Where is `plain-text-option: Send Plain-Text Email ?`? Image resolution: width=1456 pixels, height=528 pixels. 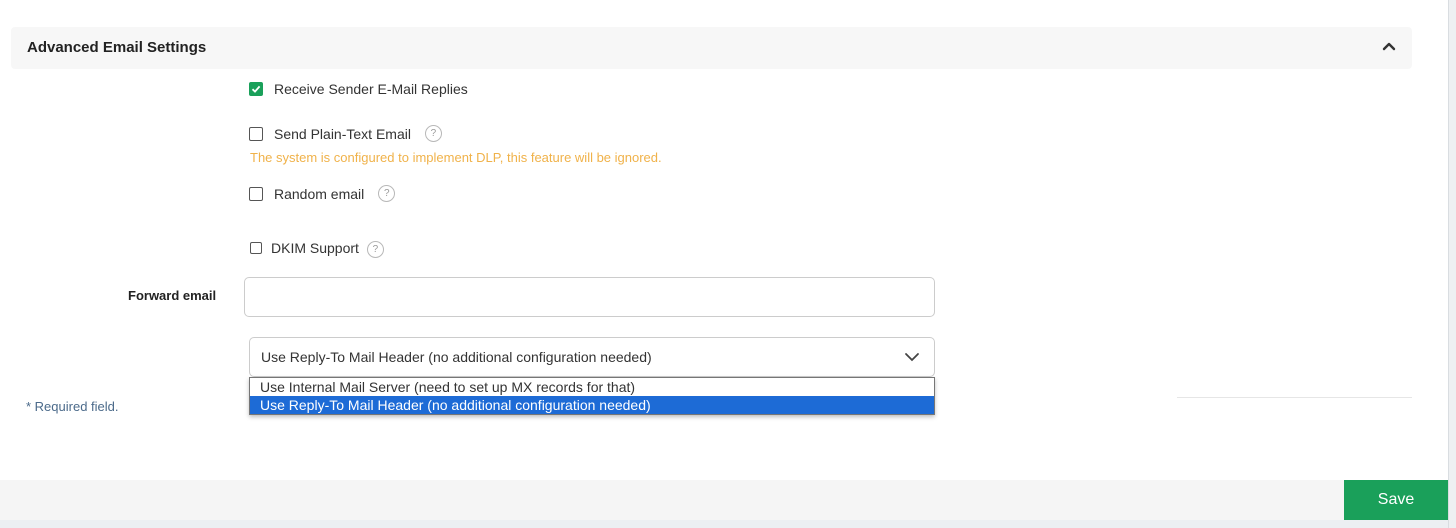 plain-text-option: Send Plain-Text Email ? is located at coordinates (345, 133).